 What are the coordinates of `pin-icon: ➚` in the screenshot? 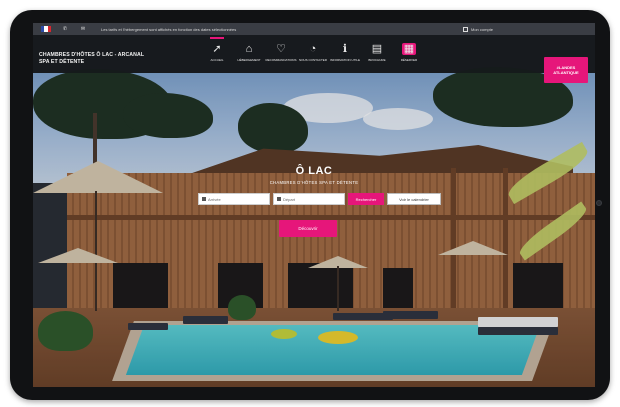 It's located at (217, 48).